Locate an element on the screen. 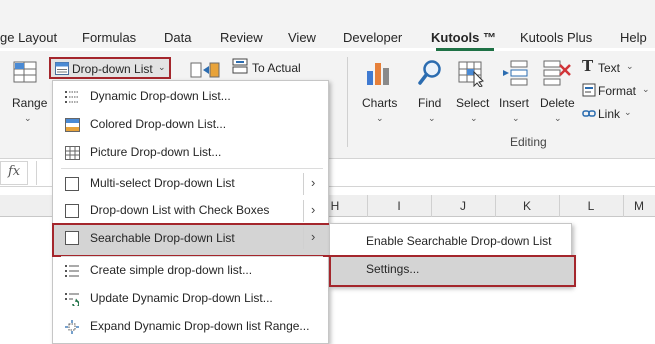  dropdown-list-label: Drop-down List is located at coordinates (112, 69).